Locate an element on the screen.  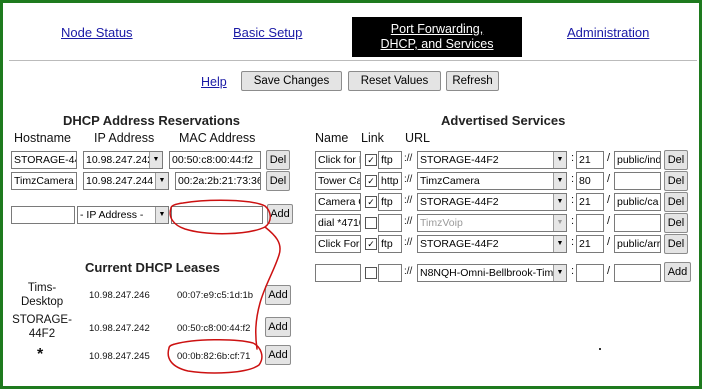
new-service-port-input is located at coordinates (590, 273).